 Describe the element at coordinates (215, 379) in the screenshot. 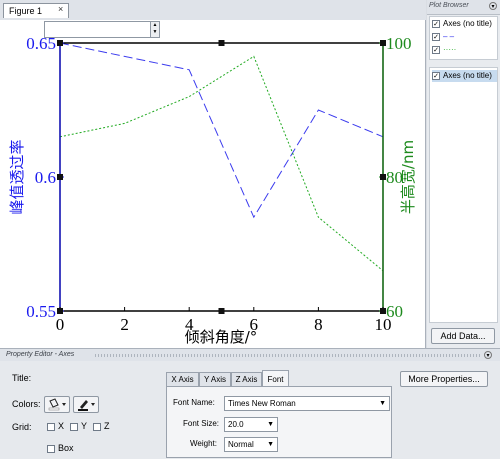

I see `tab-y-axis: Y Axis` at that location.